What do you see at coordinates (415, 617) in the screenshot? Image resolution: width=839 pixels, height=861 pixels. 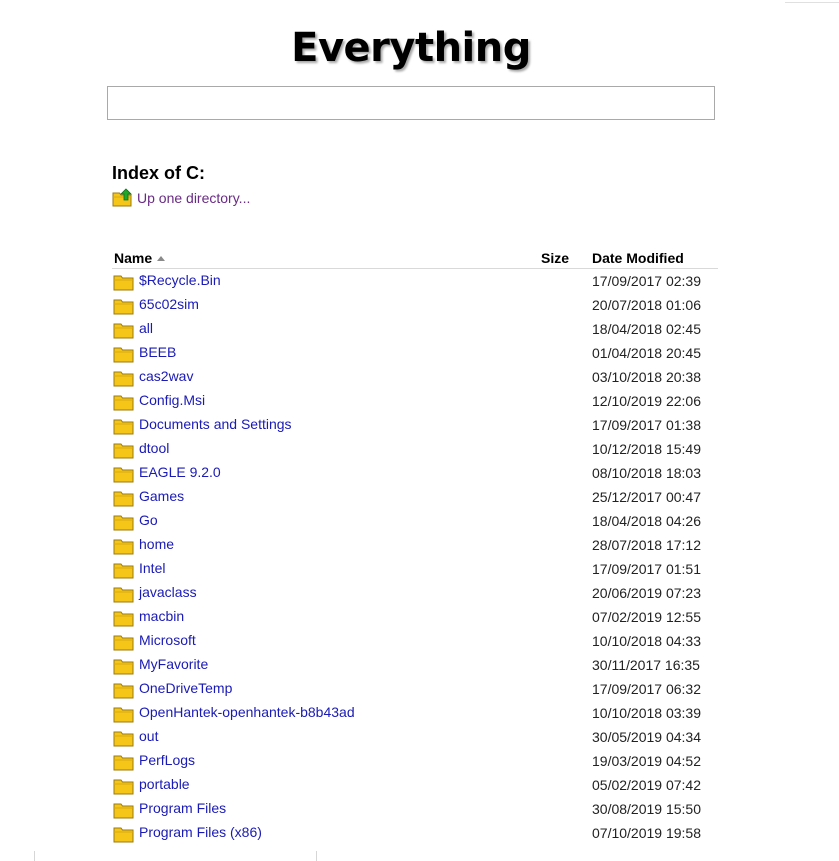 I see `table-row: macbin 07/02/2019 12:55` at bounding box center [415, 617].